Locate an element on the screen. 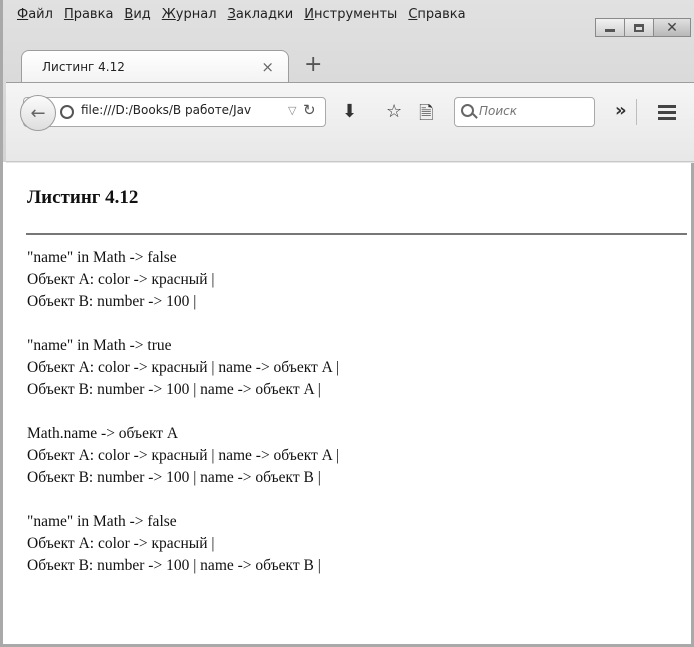 This screenshot has height=647, width=694. maximize-button is located at coordinates (639, 27).